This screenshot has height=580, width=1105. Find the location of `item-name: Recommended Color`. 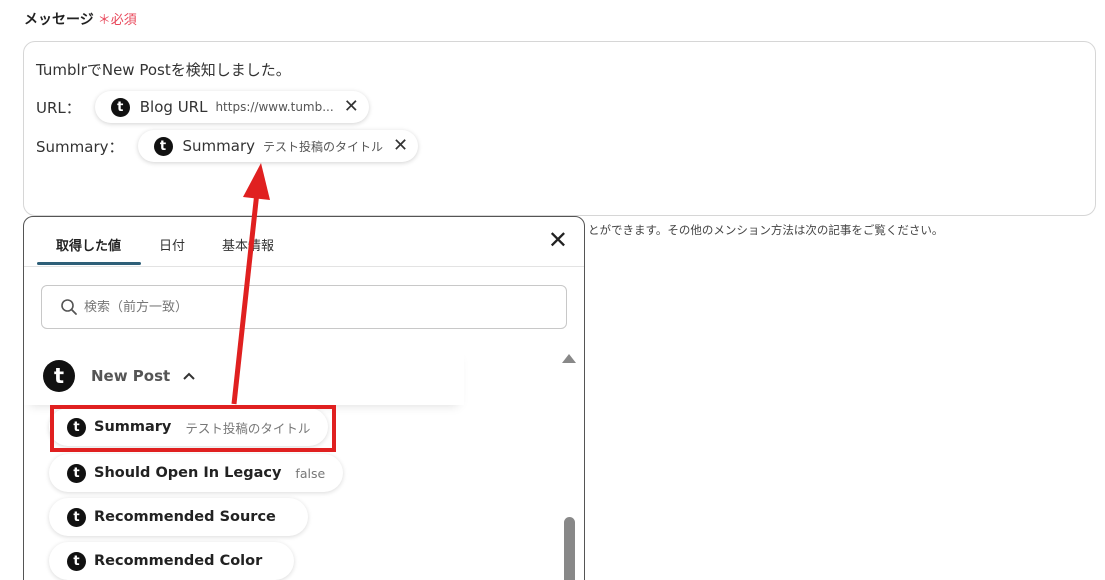

item-name: Recommended Color is located at coordinates (178, 561).